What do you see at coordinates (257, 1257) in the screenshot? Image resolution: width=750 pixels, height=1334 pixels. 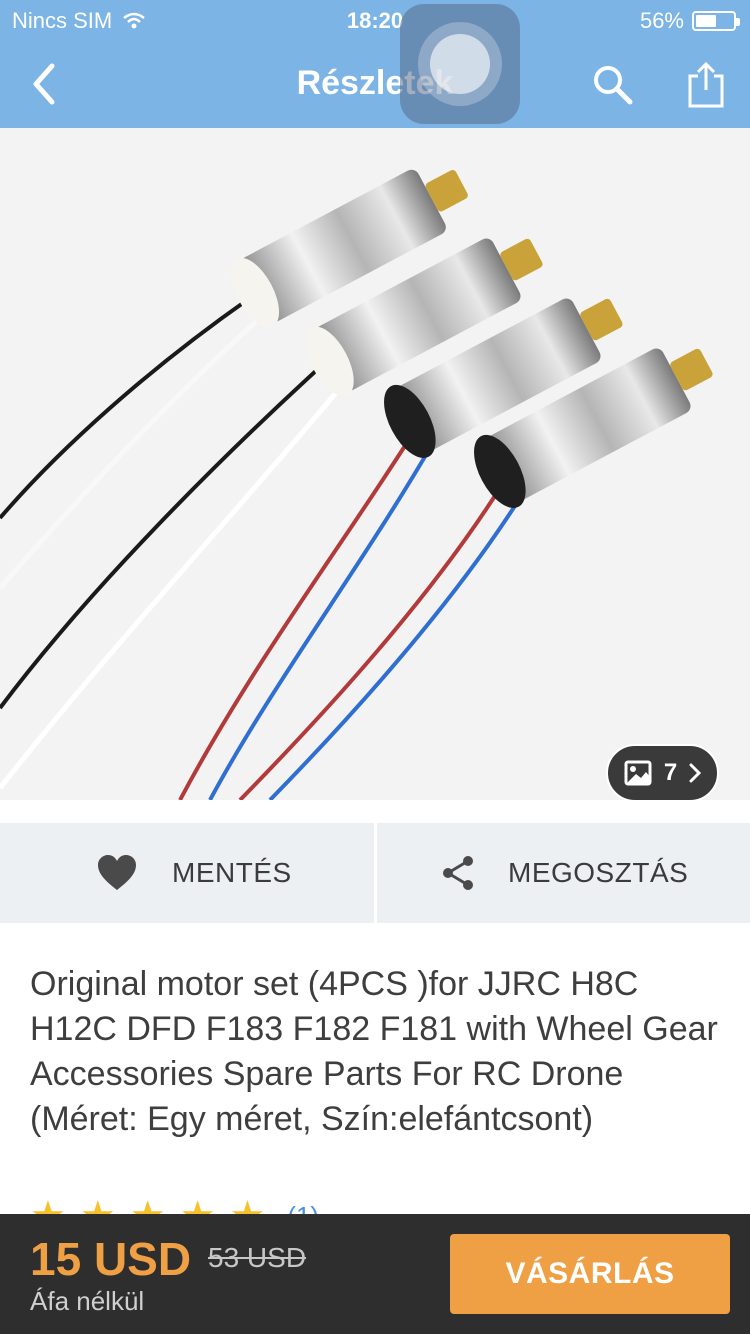 I see `old-price: 53 USD` at bounding box center [257, 1257].